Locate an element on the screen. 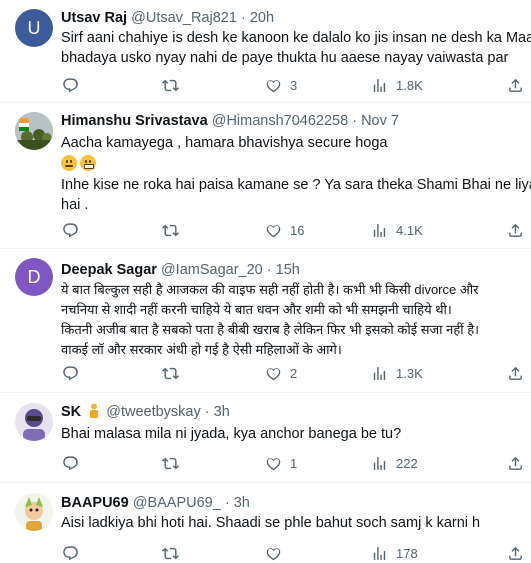 Image resolution: width=531 pixels, height=563 pixels. tweet-actions: 16 4.1K is located at coordinates (289, 230).